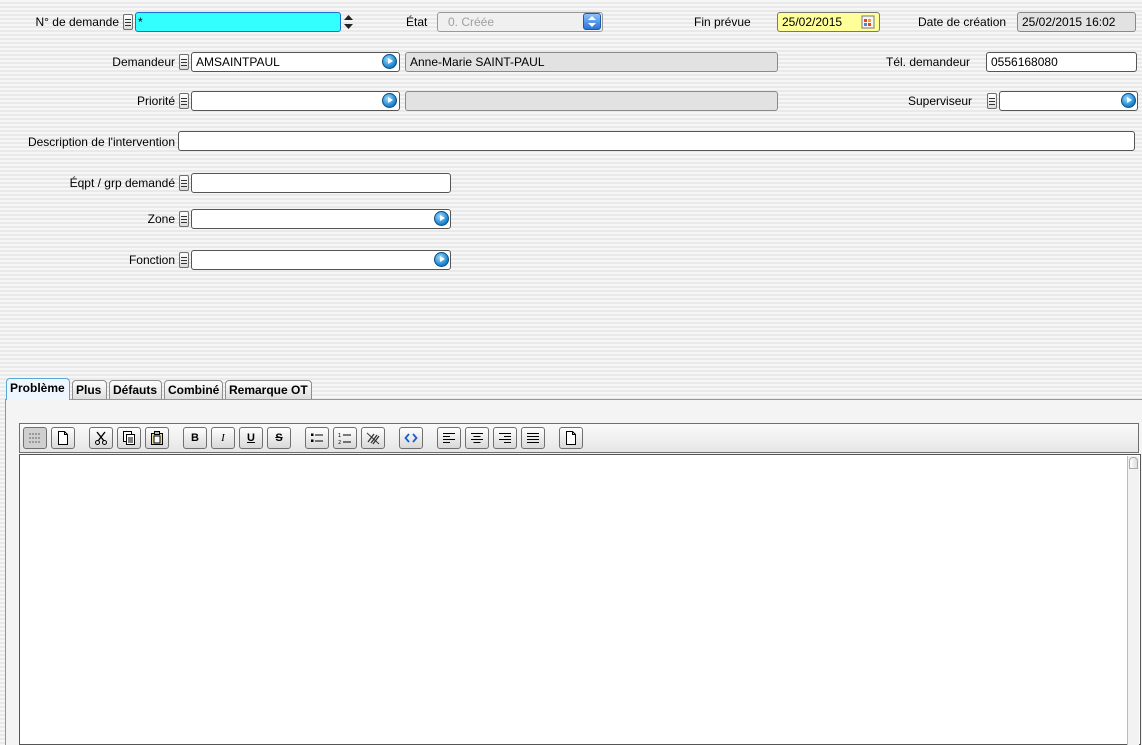  What do you see at coordinates (251, 438) in the screenshot?
I see `underline-button: U` at bounding box center [251, 438].